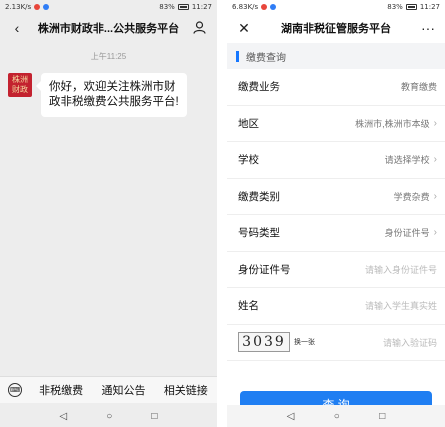 This screenshot has height=427, width=445. Describe the element at coordinates (108, 6) in the screenshot. I see `status-bar: 2.13K/s 83% 11:27` at that location.